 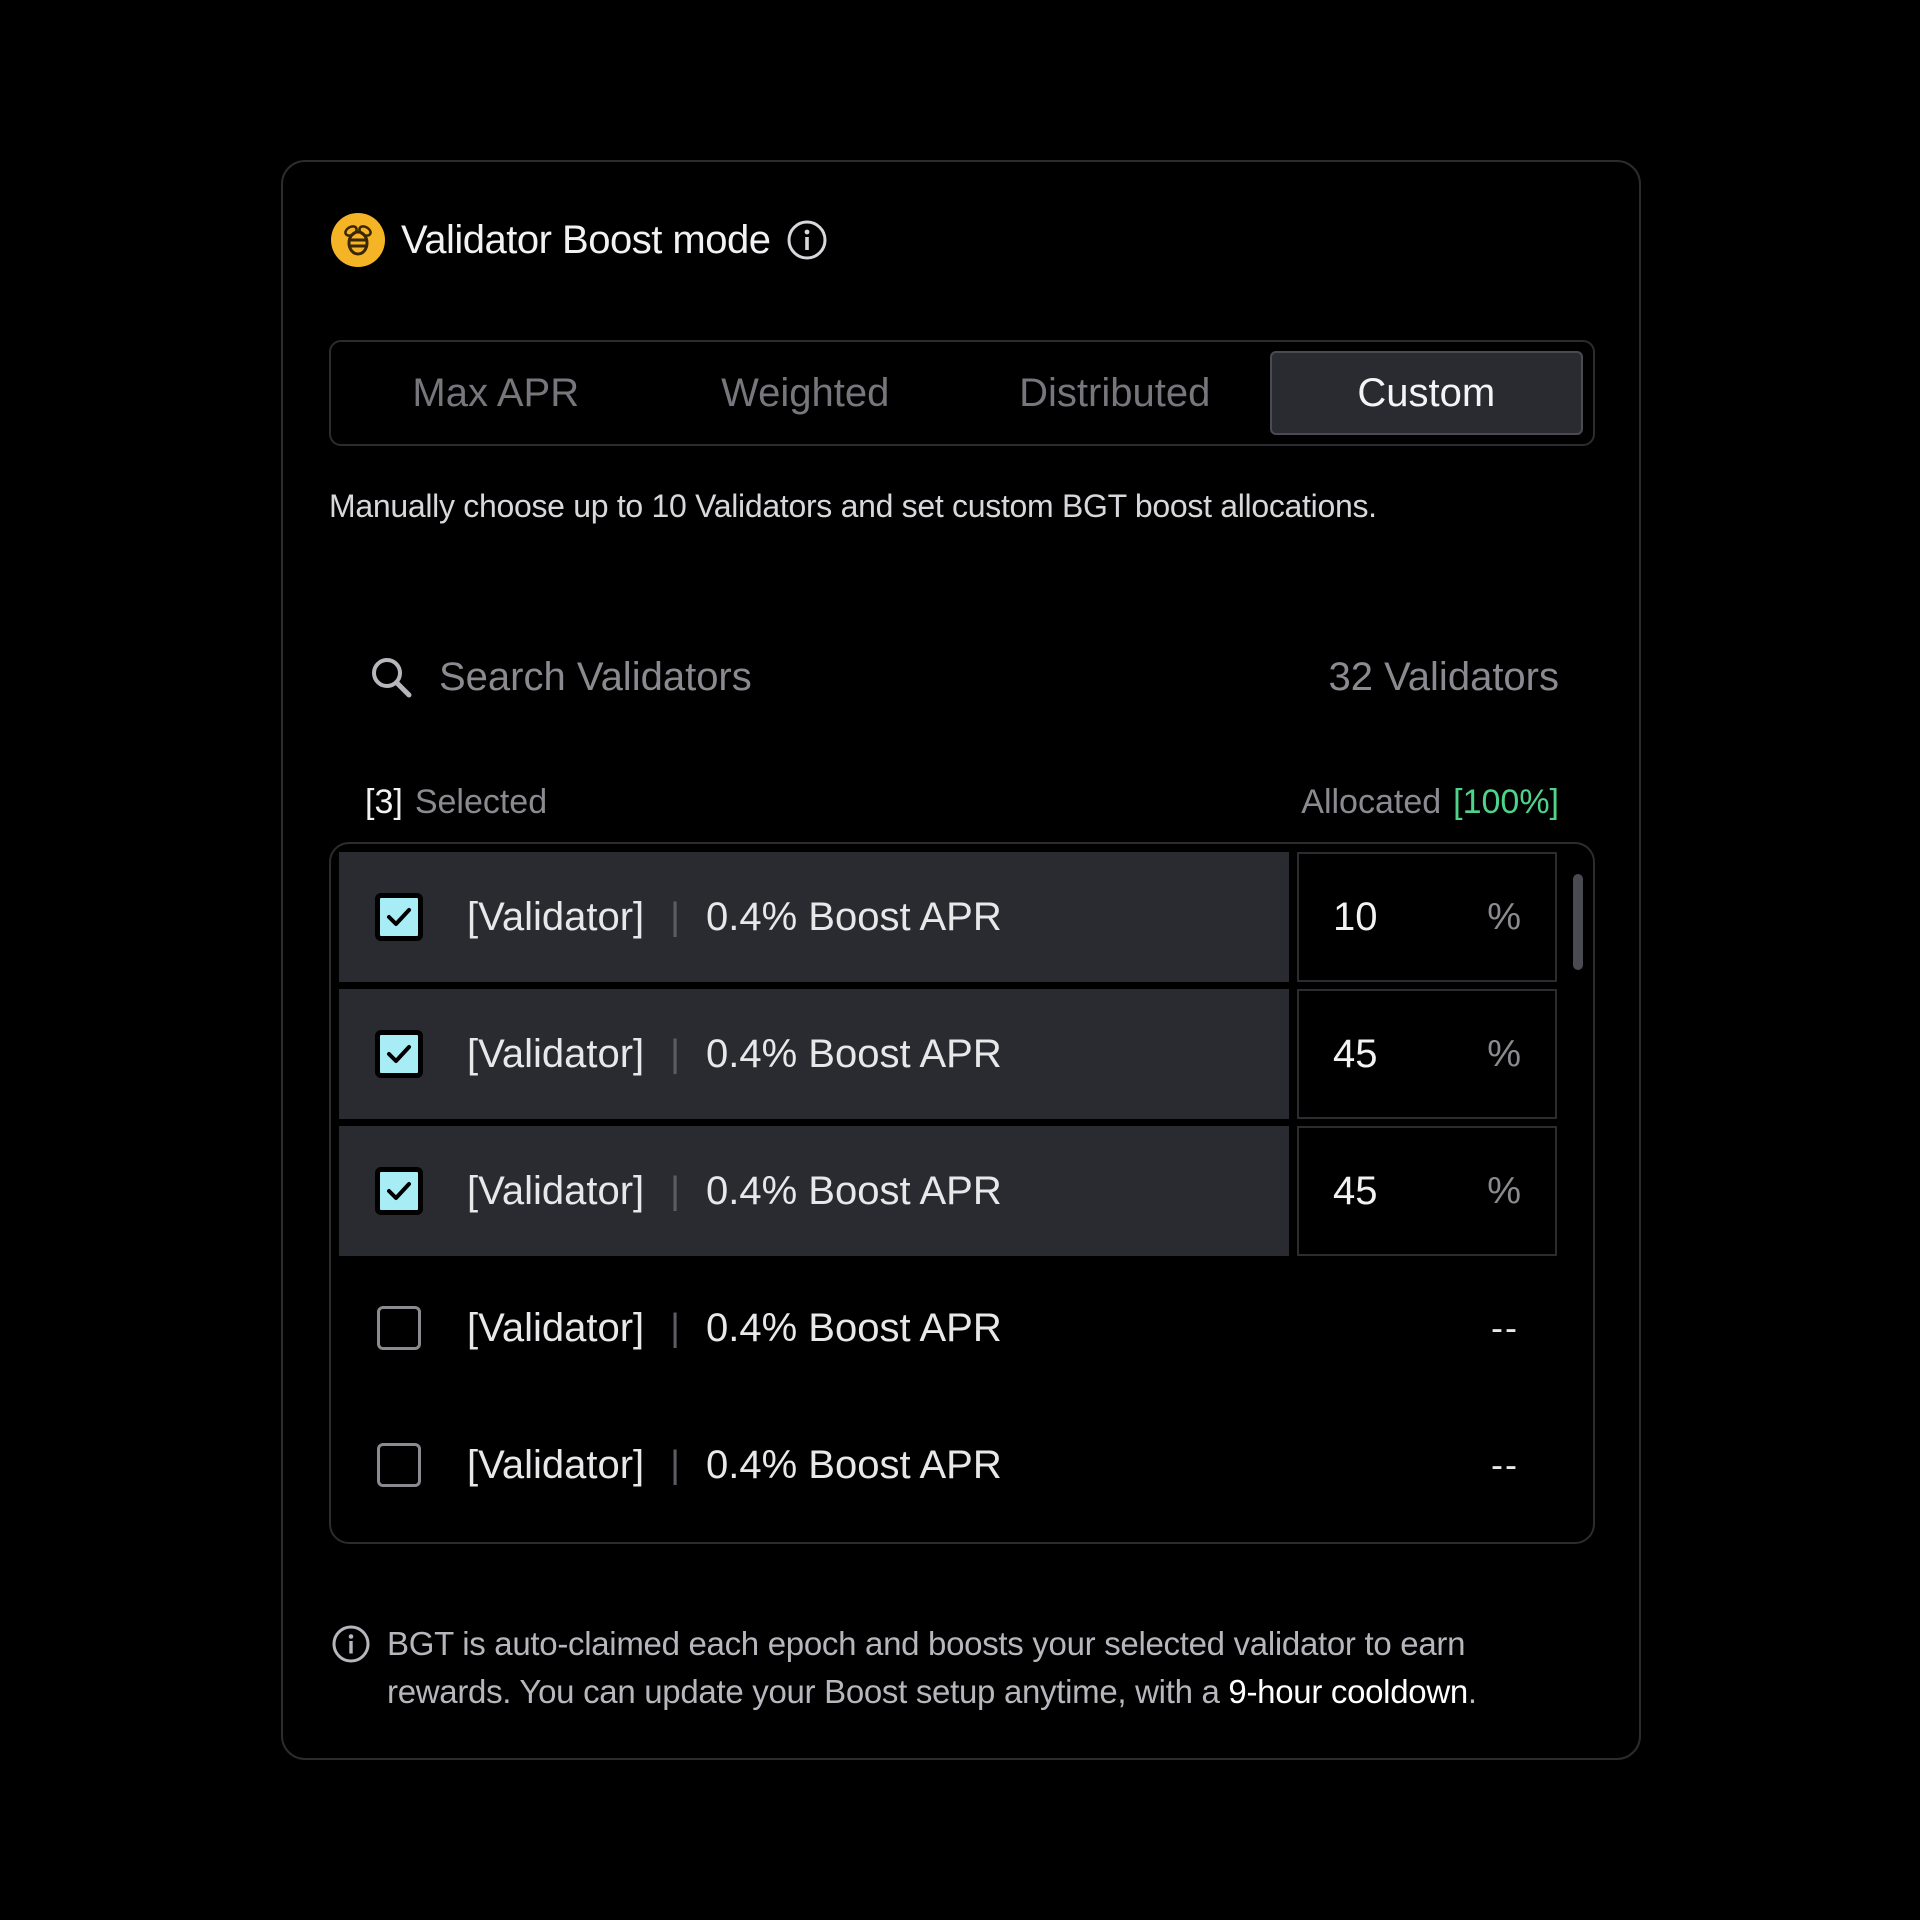 What do you see at coordinates (358, 240) in the screenshot?
I see `bee-logo-icon` at bounding box center [358, 240].